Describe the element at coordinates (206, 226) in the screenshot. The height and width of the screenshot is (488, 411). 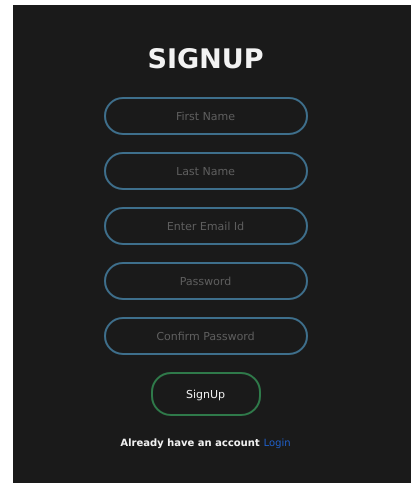
I see `input-field: Enter Email Id` at that location.